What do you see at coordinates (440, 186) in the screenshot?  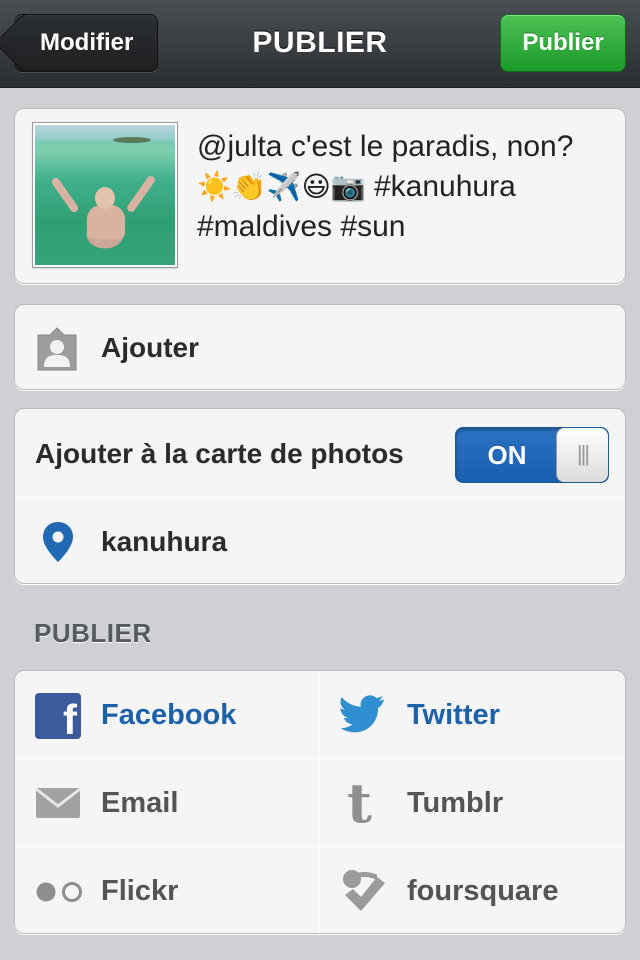 I see `caption-hashtag: #kanuhura` at bounding box center [440, 186].